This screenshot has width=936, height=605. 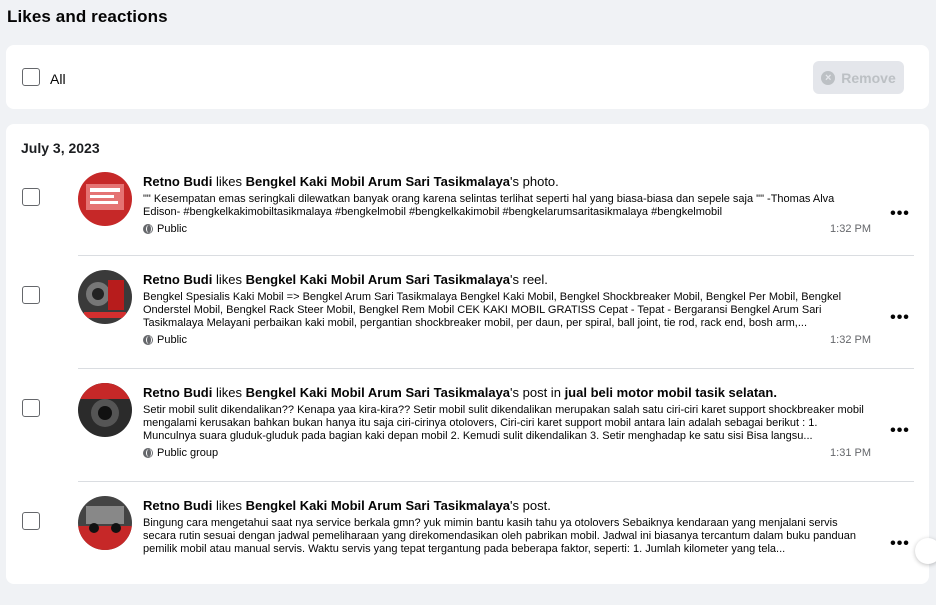 I want to click on privacy-label: Public group, so click(x=188, y=453).